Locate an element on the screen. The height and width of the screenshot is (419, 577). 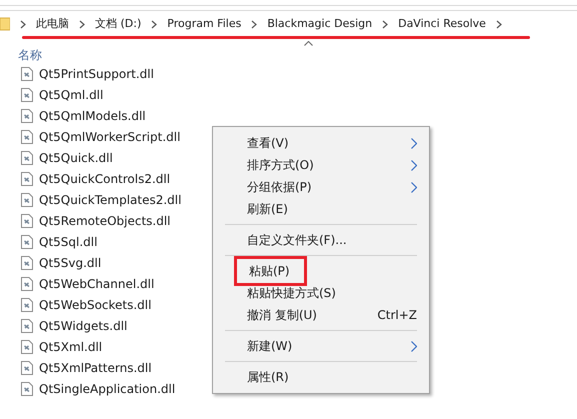
menu-item: 分组依据(P) is located at coordinates (321, 187).